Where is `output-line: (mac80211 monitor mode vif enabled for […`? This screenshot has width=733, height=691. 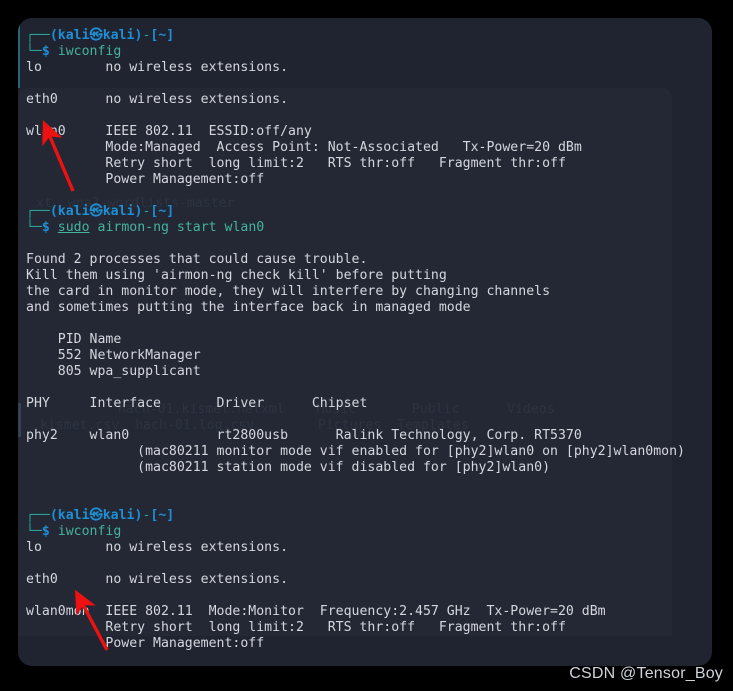
output-line: (mac80211 monitor mode vif enabled for [… is located at coordinates (355, 451).